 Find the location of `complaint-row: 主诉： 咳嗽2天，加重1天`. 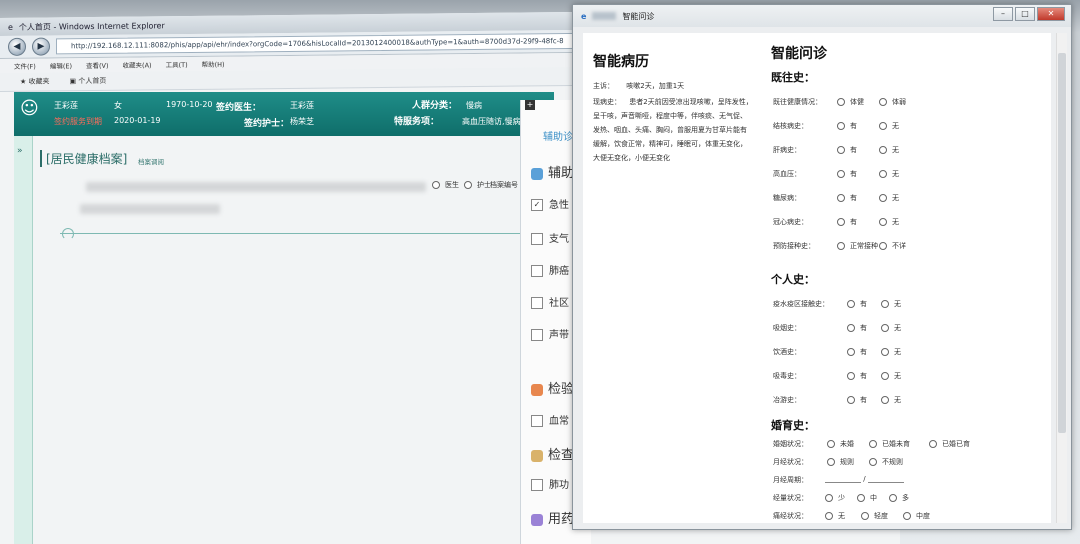

complaint-row: 主诉： 咳嗽2天，加重1天 is located at coordinates (639, 86).